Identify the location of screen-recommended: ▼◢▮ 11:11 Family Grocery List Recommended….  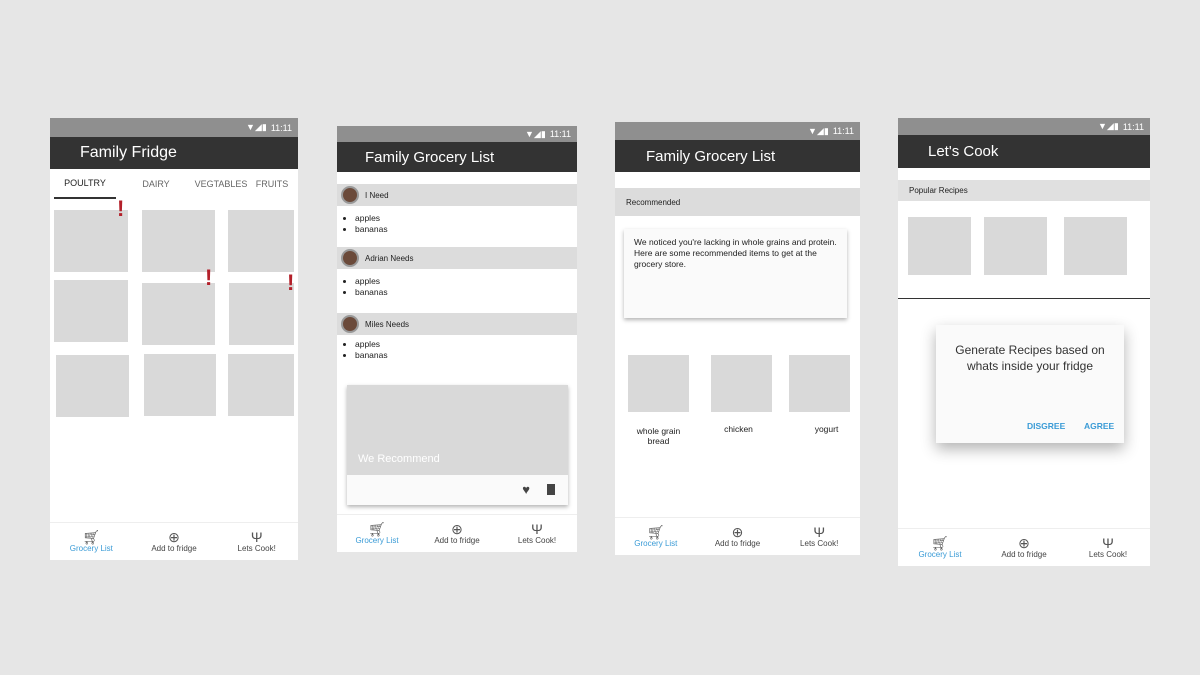
(737, 338).